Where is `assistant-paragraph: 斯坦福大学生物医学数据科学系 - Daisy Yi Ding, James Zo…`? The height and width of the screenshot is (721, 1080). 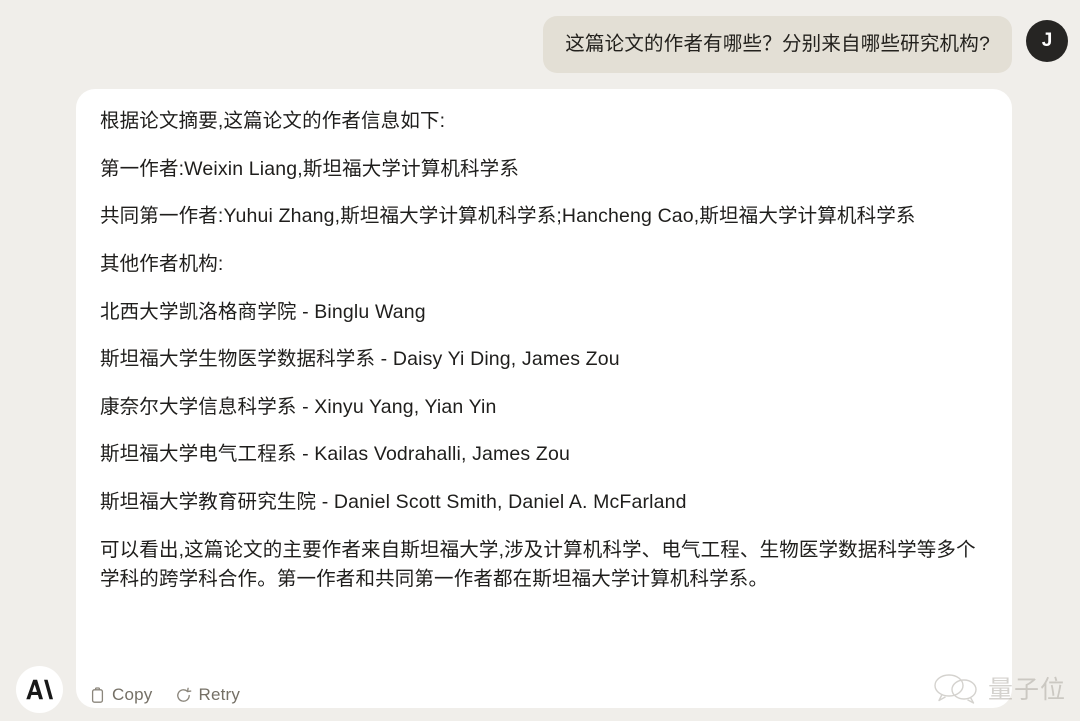 assistant-paragraph: 斯坦福大学生物医学数据科学系 - Daisy Yi Ding, James Zo… is located at coordinates (360, 359).